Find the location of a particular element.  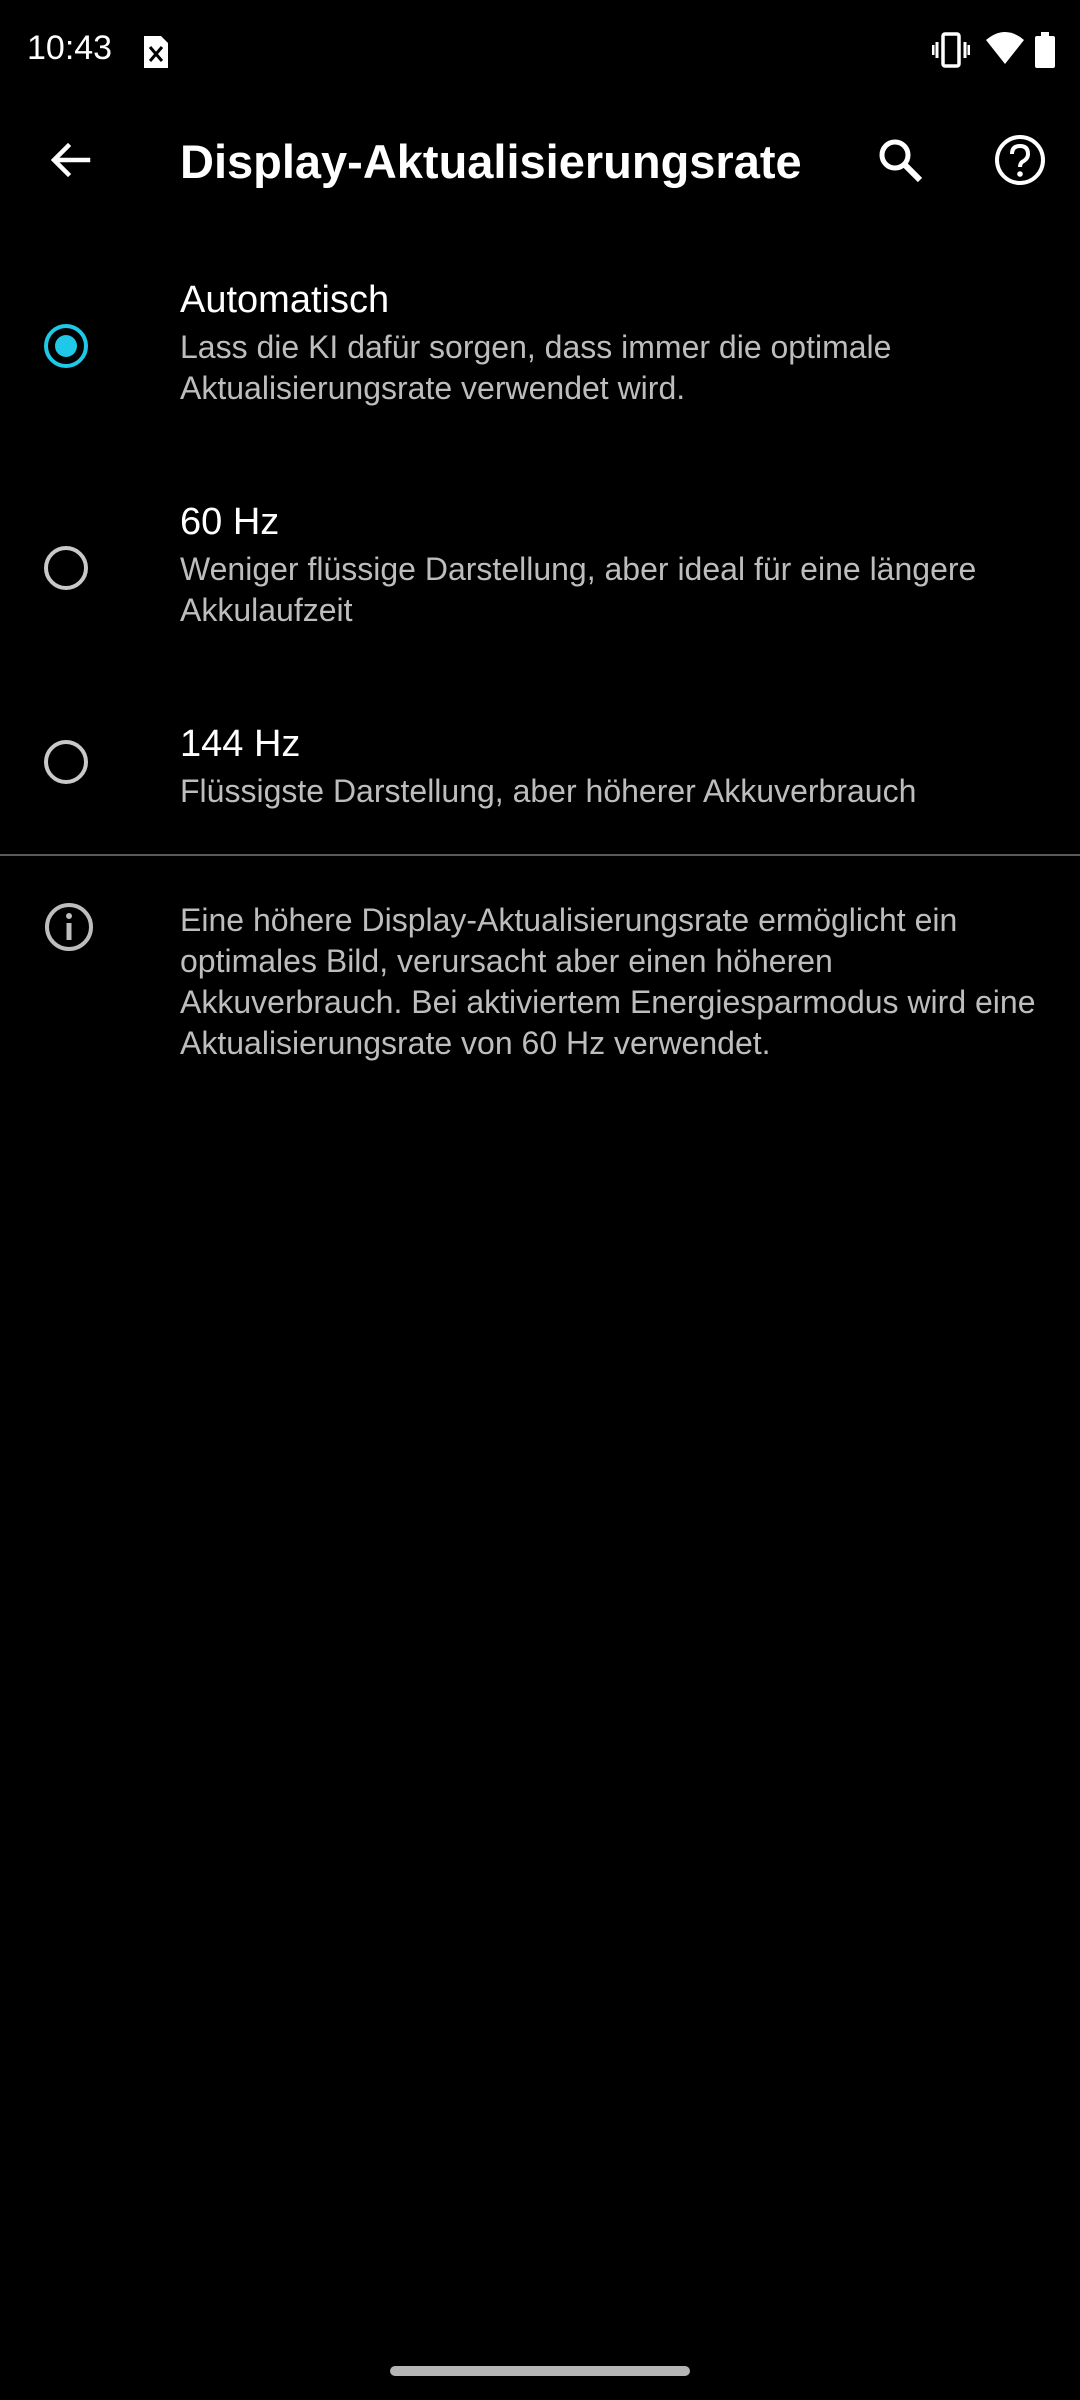

radio-144hz is located at coordinates (66, 762).